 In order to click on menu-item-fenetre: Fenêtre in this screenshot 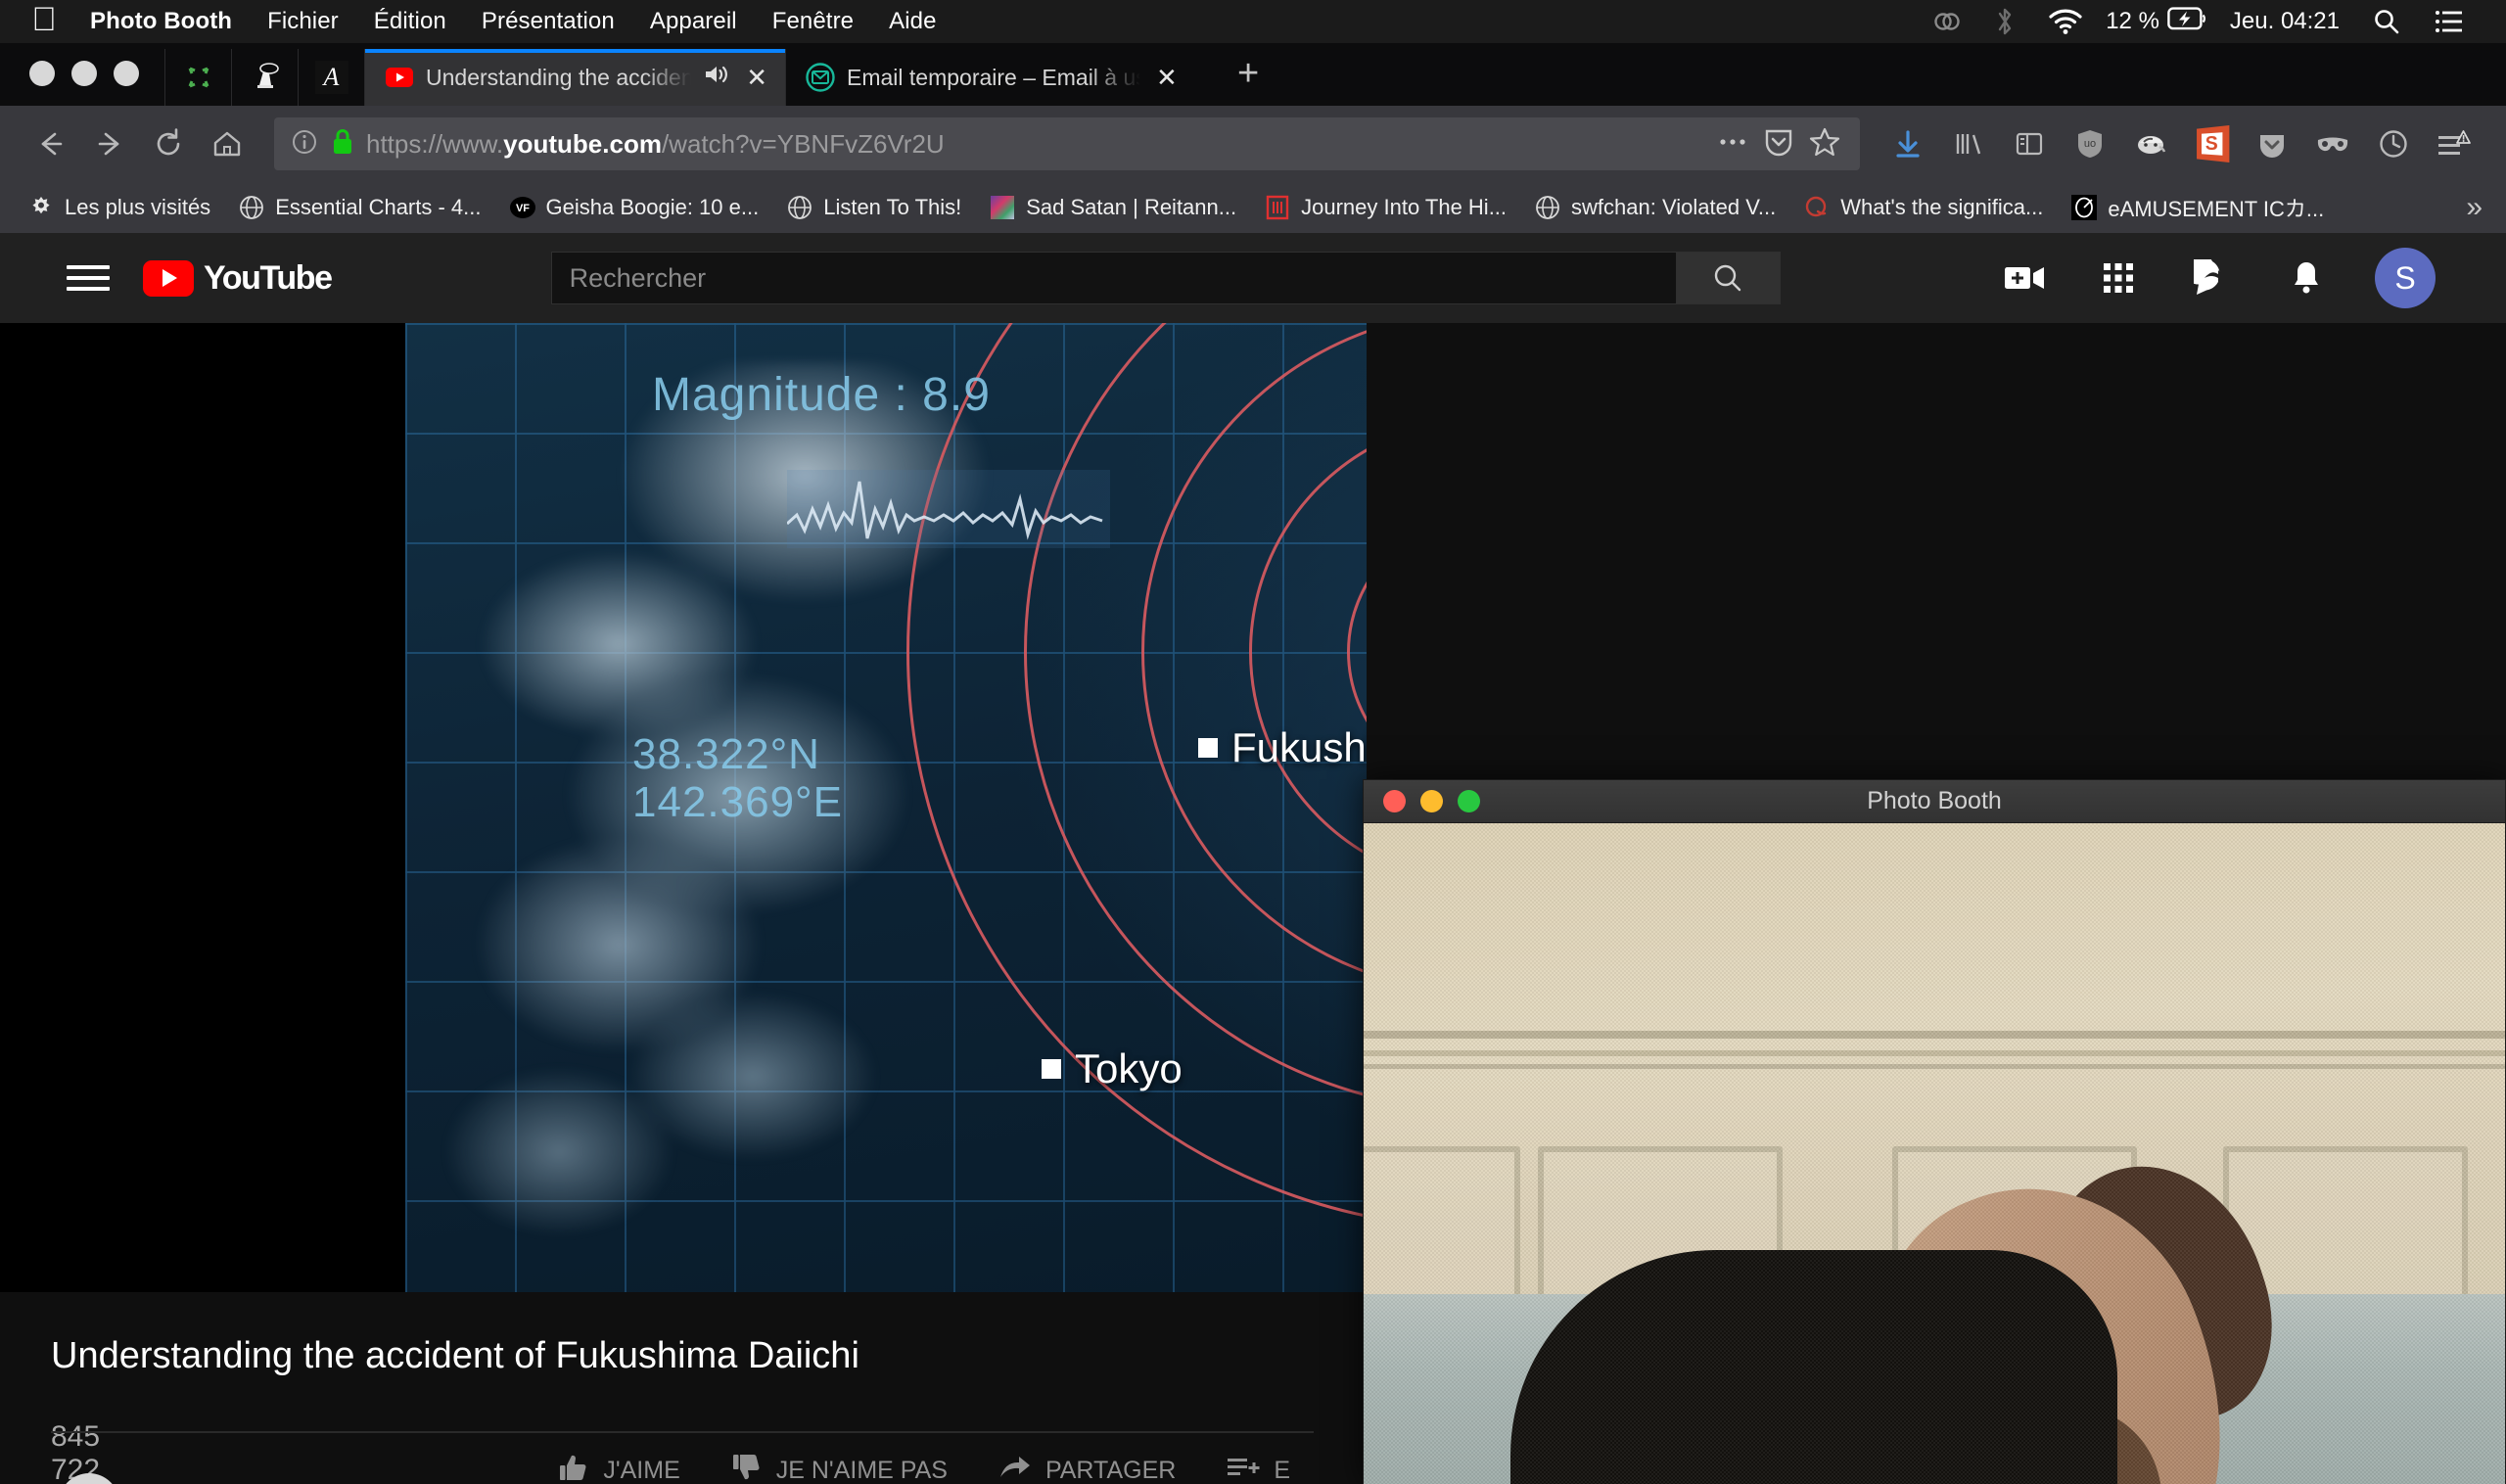, I will do `click(813, 21)`.